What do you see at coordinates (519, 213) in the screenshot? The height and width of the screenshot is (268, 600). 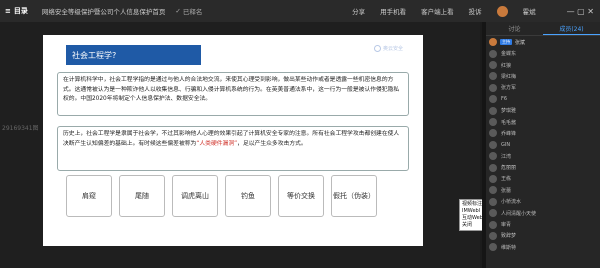 I see `member-name: 人间清醒小天使` at bounding box center [519, 213].